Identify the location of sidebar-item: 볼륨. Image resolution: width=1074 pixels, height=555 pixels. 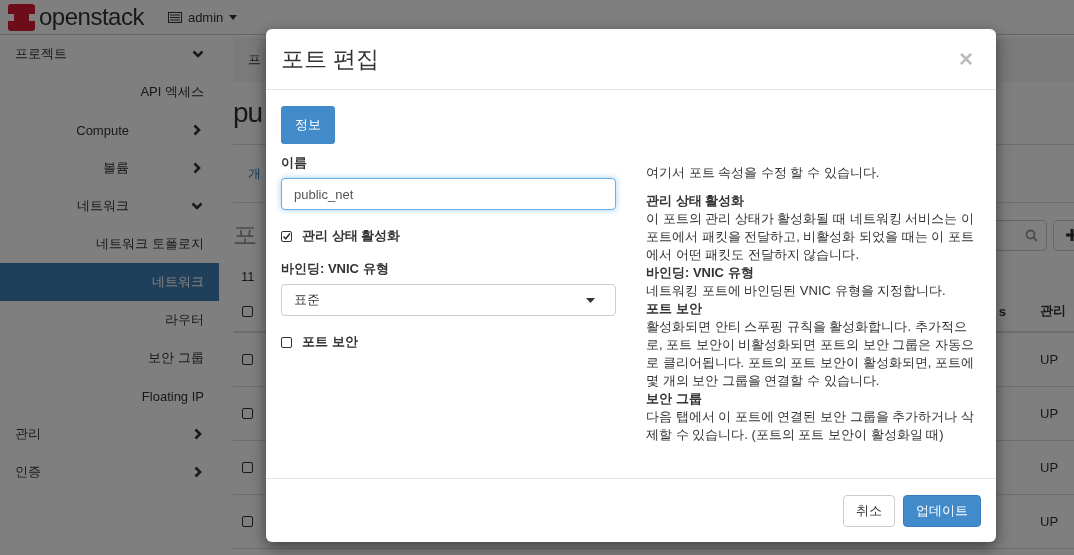
(109, 168).